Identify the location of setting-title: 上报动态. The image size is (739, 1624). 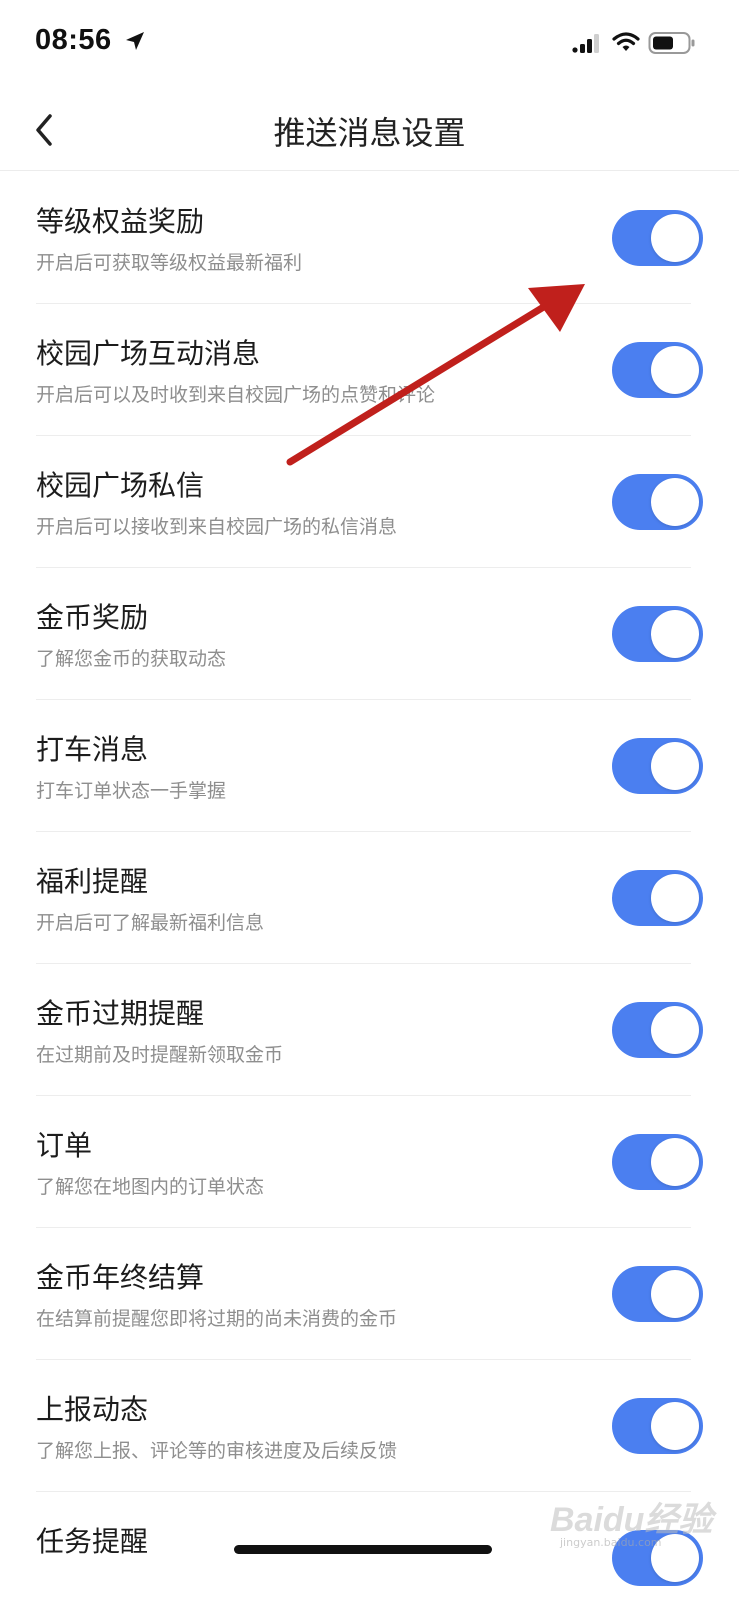
(92, 1409).